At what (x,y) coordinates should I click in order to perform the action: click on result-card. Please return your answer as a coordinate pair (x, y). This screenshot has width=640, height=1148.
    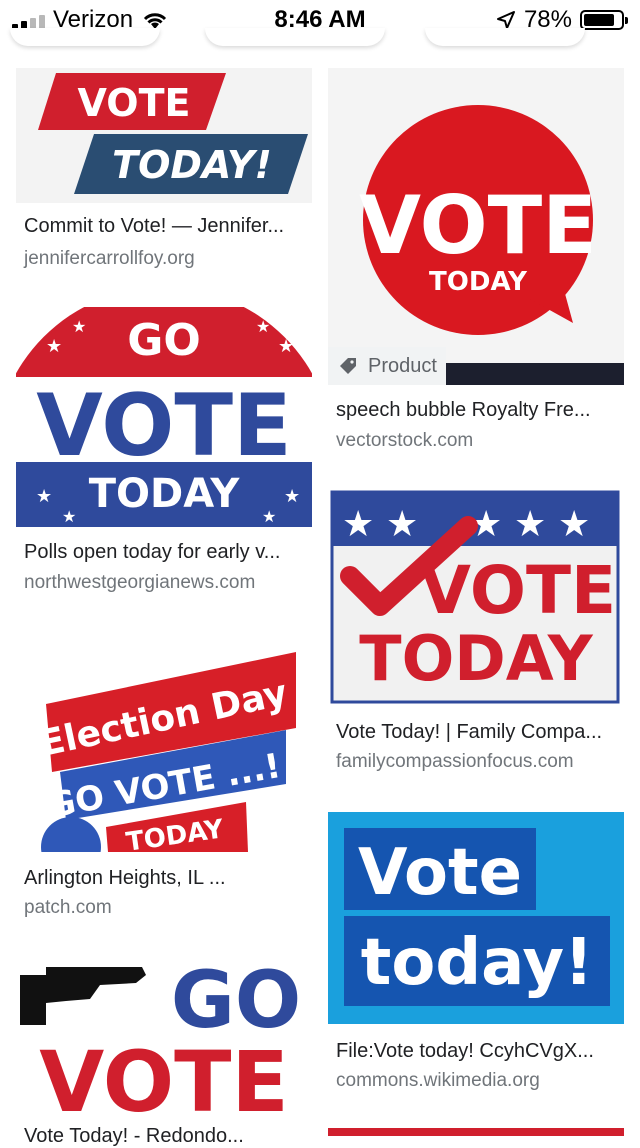
    Looking at the image, I should click on (476, 1132).